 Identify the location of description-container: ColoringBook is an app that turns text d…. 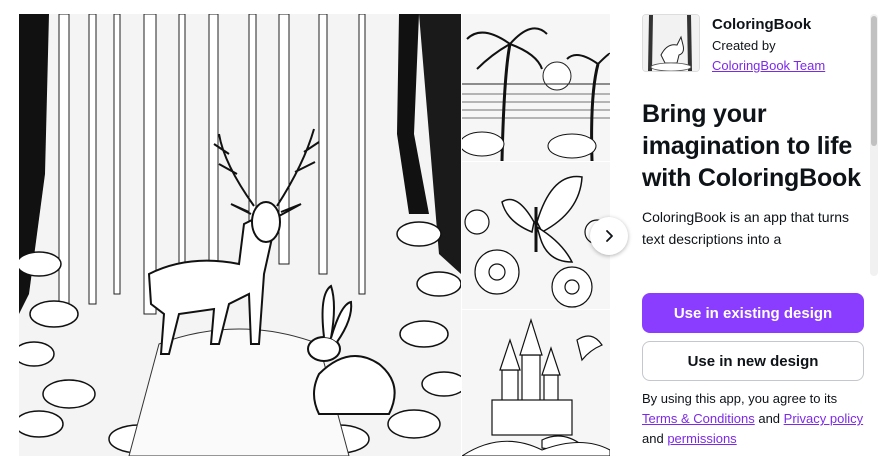
(753, 229).